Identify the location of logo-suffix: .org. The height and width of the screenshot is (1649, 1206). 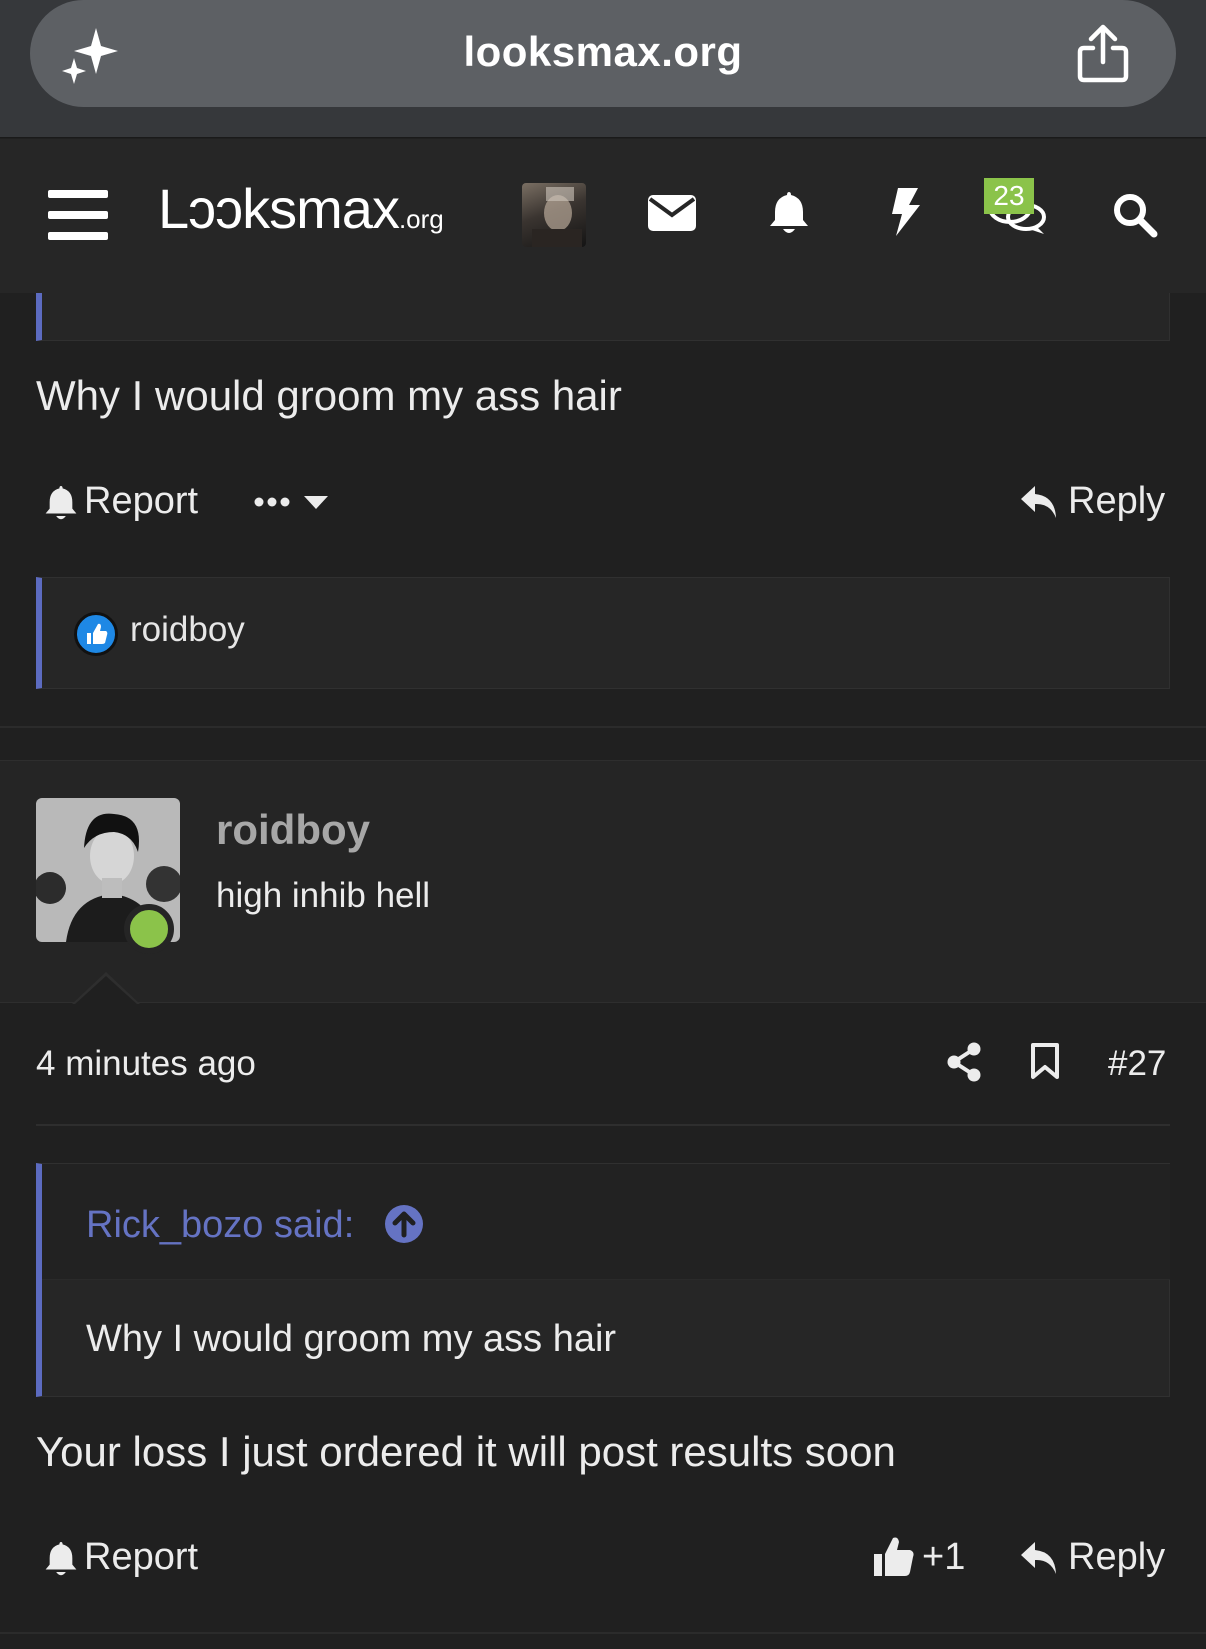
(421, 219).